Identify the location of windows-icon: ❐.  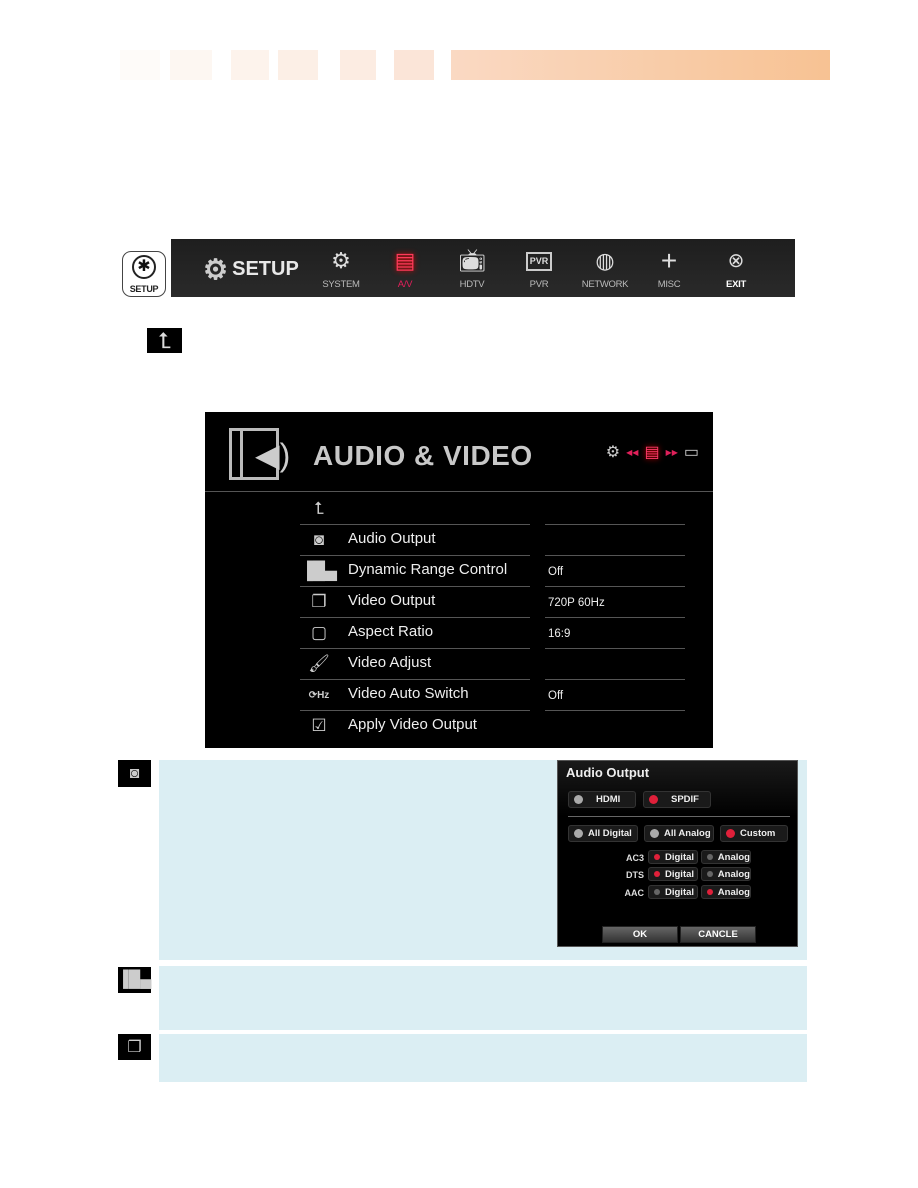
(134, 1047).